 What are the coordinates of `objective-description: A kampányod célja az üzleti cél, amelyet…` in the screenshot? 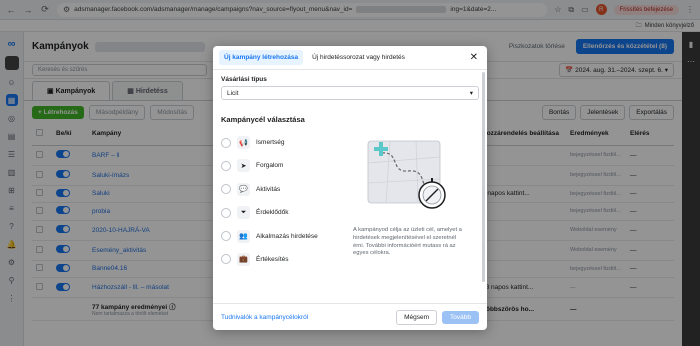 It's located at (407, 242).